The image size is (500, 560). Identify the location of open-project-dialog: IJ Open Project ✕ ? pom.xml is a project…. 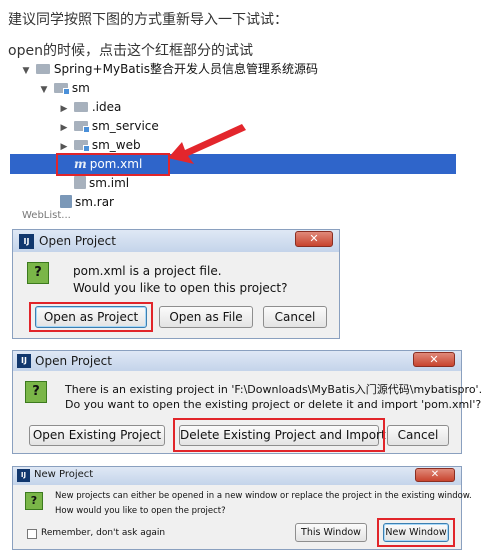
(176, 284).